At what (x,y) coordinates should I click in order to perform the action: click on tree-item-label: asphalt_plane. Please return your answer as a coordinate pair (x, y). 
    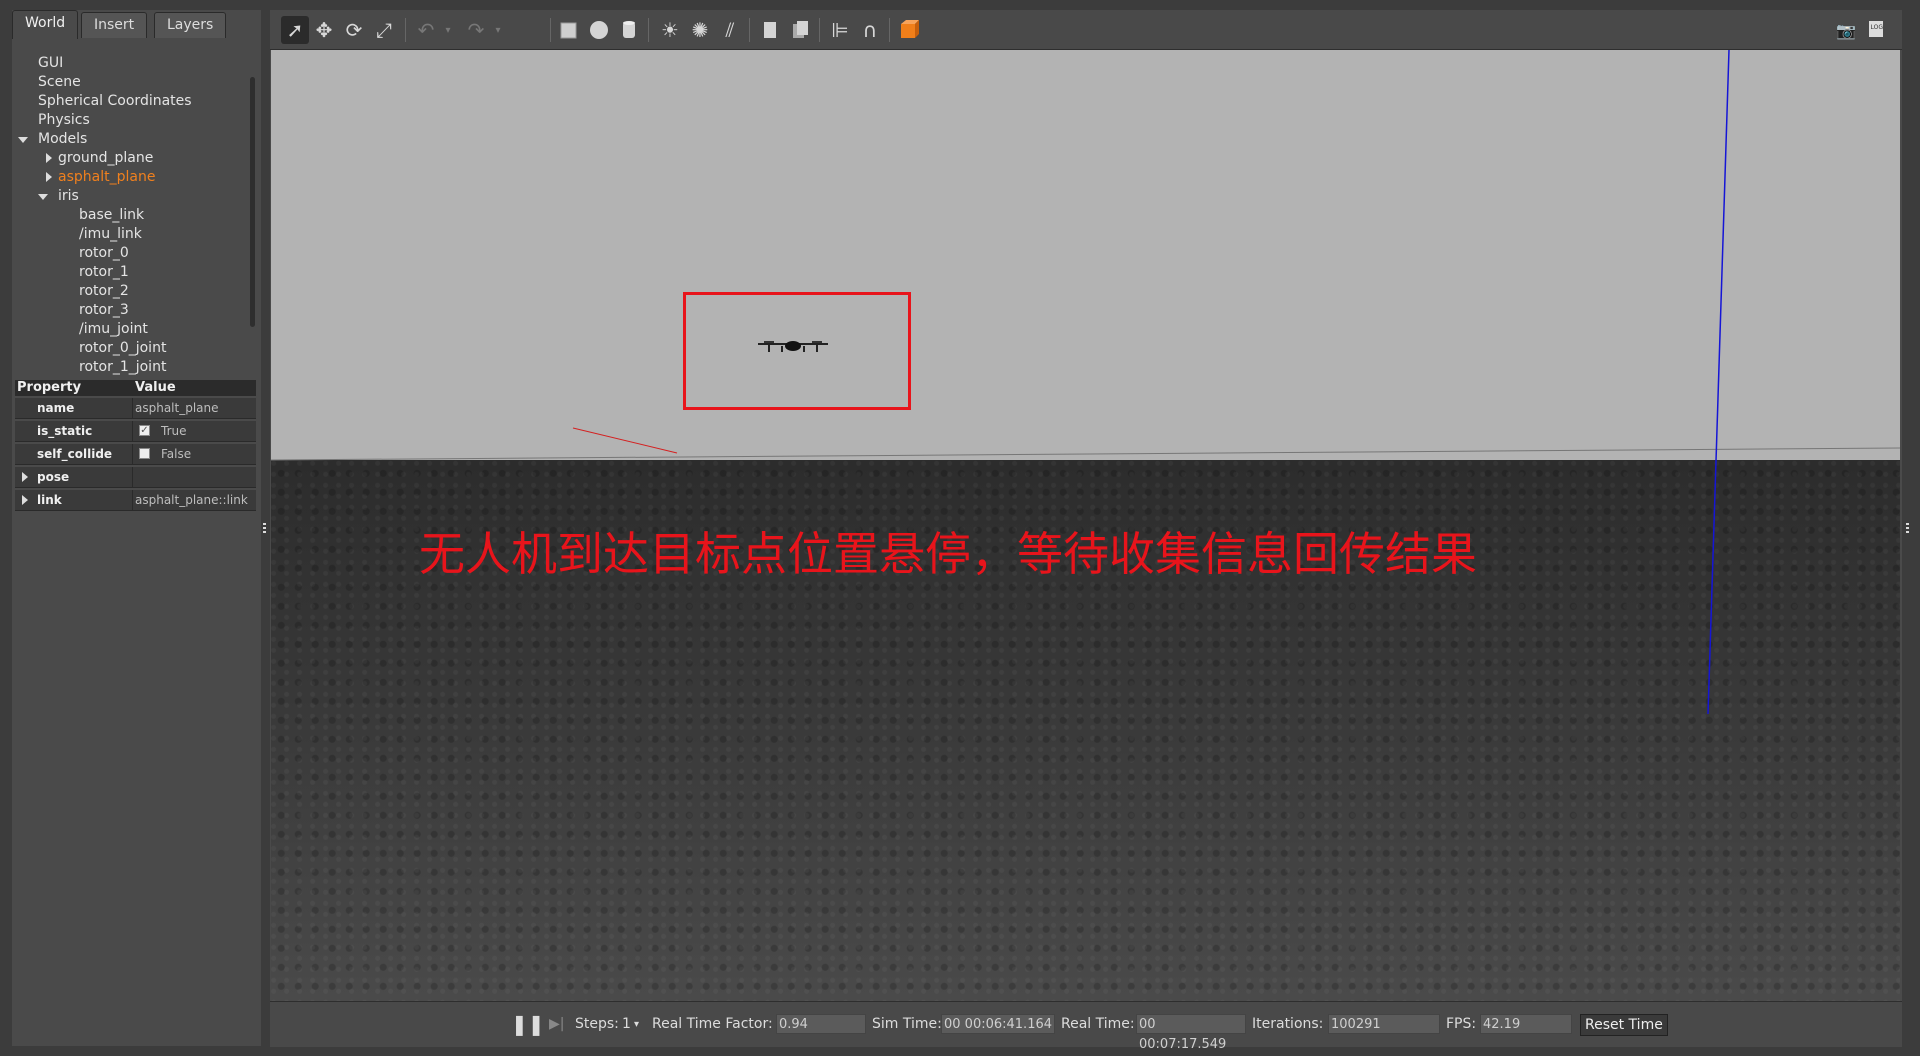
    Looking at the image, I should click on (107, 177).